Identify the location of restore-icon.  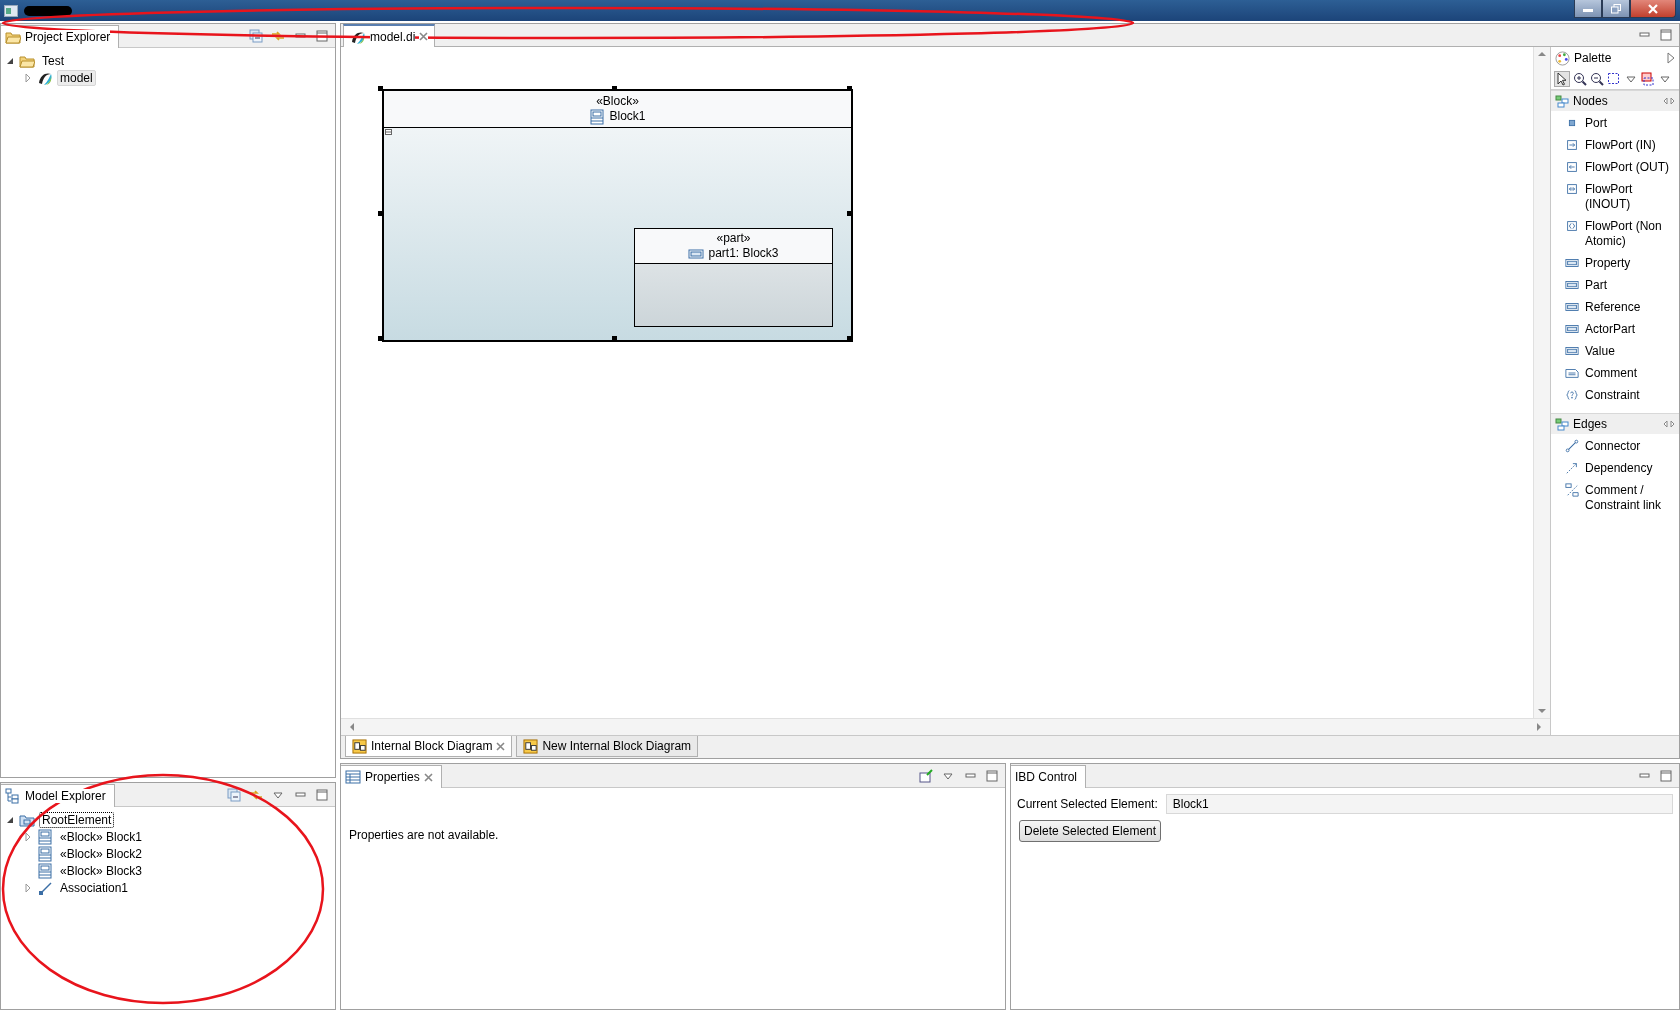
(1616, 8).